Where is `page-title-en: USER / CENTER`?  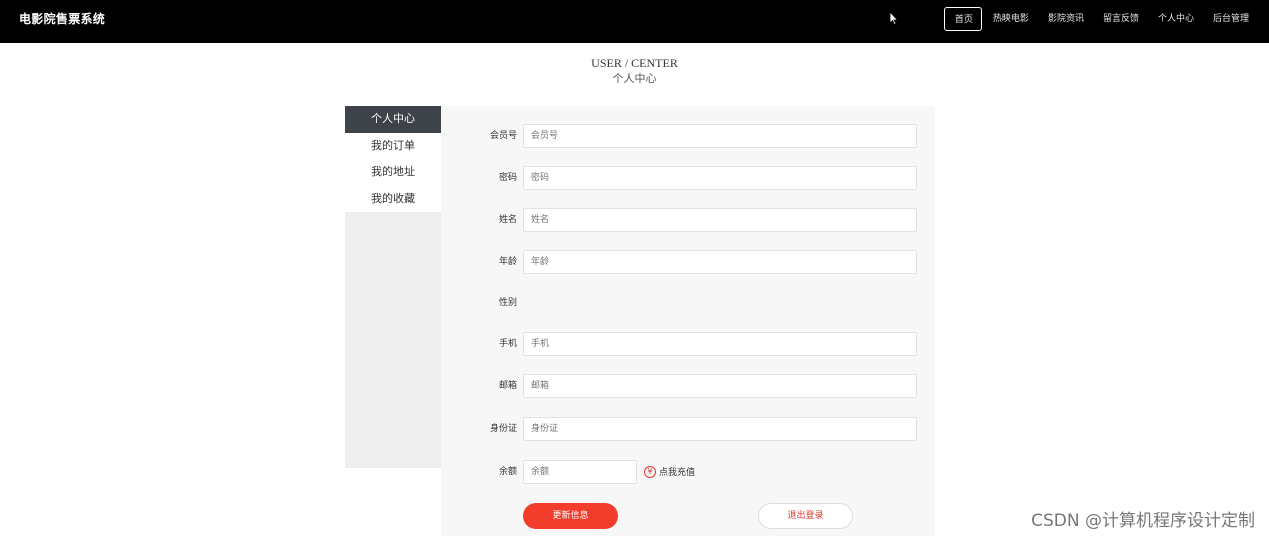
page-title-en: USER / CENTER is located at coordinates (634, 63).